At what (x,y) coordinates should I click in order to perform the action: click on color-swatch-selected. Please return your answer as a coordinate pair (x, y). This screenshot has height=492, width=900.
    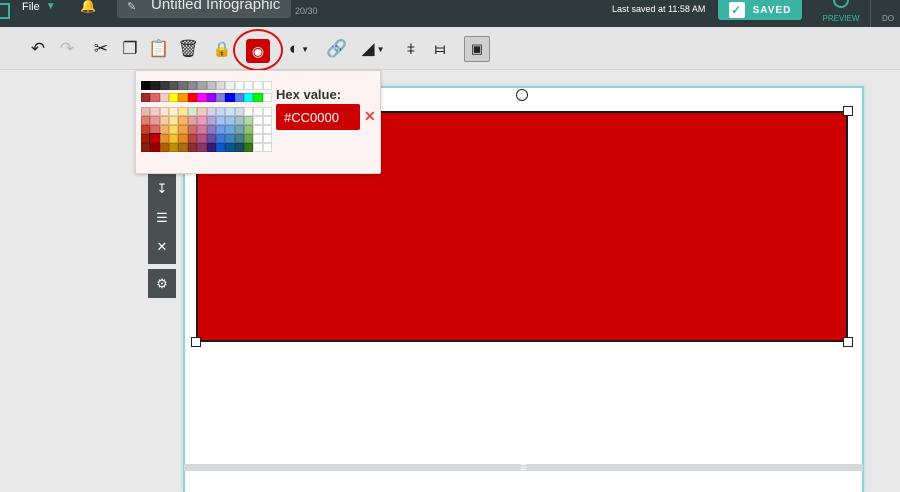
    Looking at the image, I should click on (155, 138).